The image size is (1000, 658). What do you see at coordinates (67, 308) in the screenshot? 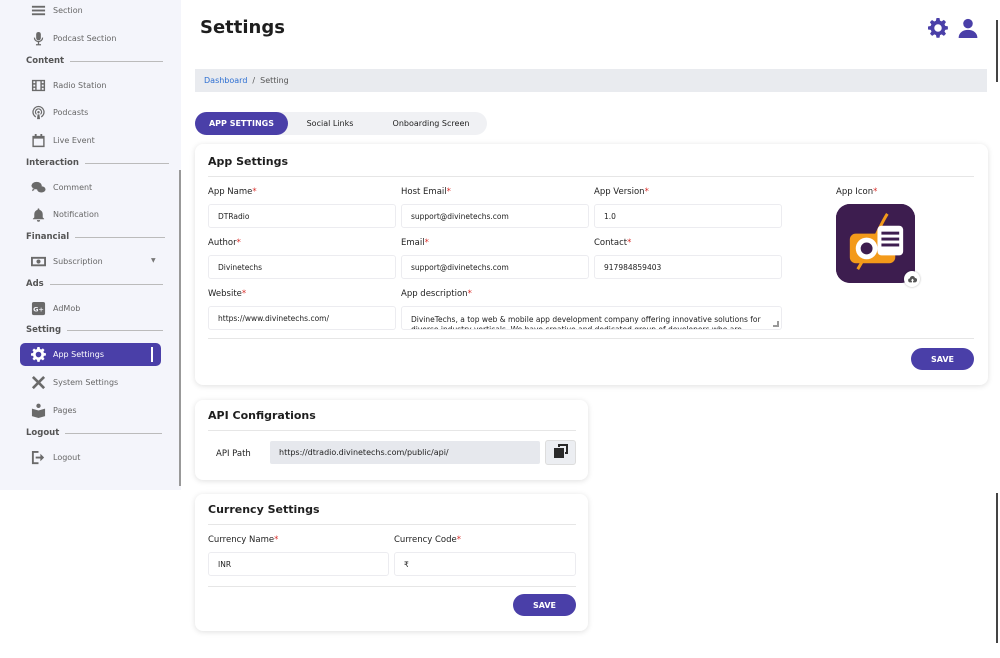
I see `sidebar-item-label: AdMob` at bounding box center [67, 308].